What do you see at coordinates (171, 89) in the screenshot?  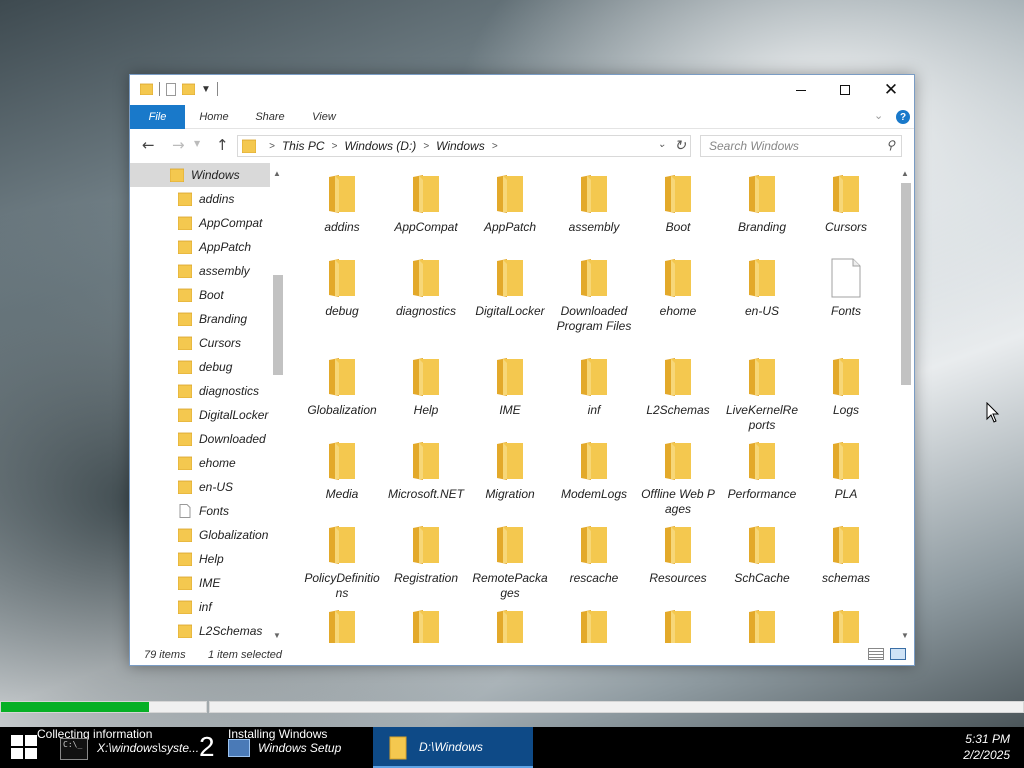 I see `properties-icon` at bounding box center [171, 89].